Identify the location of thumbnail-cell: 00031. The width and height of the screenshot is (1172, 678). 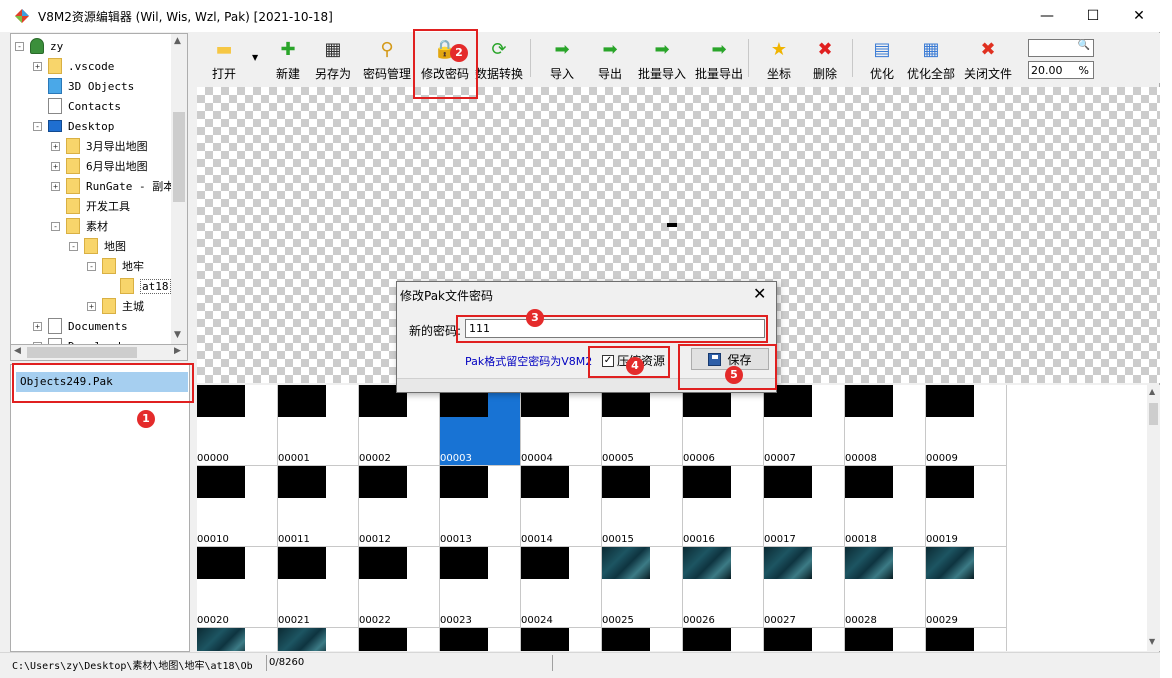
(318, 639).